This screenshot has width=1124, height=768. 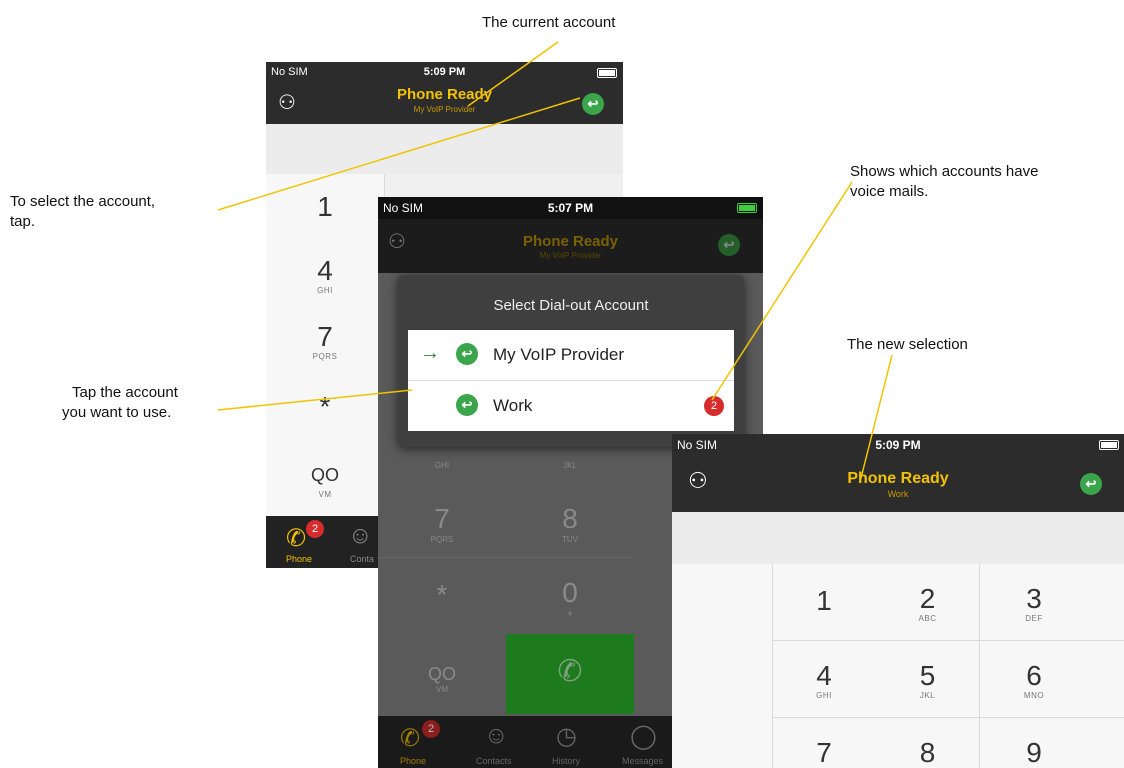 What do you see at coordinates (570, 465) in the screenshot?
I see `key-5-dim: JKL` at bounding box center [570, 465].